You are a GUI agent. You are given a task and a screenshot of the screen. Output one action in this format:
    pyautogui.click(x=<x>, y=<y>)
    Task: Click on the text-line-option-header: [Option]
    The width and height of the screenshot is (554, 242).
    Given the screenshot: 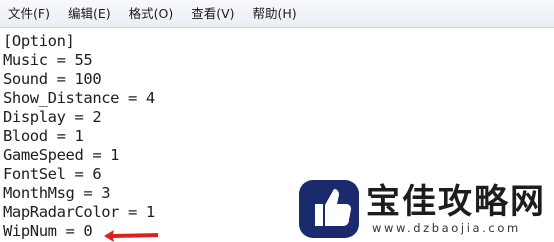 What is the action you would take?
    pyautogui.click(x=39, y=41)
    